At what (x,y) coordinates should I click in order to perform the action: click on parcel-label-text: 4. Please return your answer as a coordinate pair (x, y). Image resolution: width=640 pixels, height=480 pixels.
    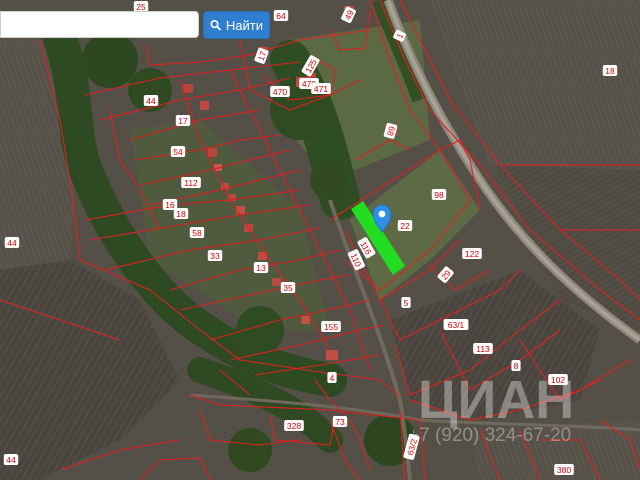
    Looking at the image, I should click on (332, 378).